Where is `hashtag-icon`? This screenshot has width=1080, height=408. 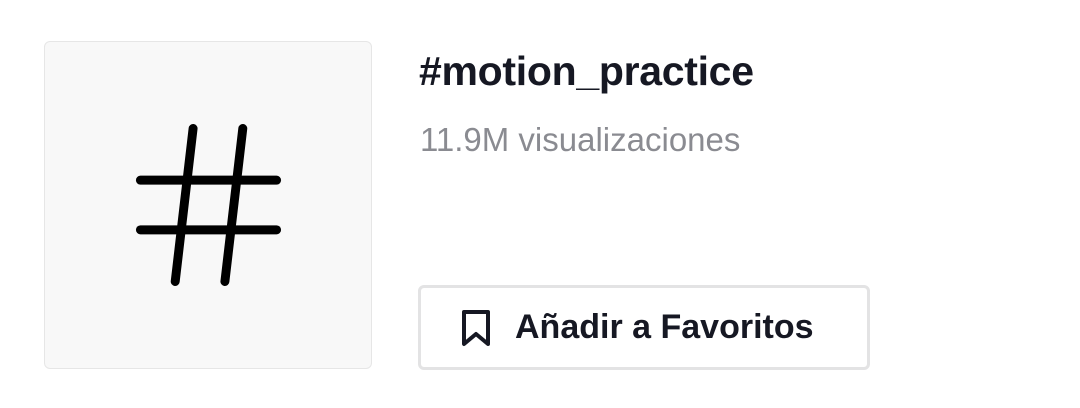 hashtag-icon is located at coordinates (208, 205).